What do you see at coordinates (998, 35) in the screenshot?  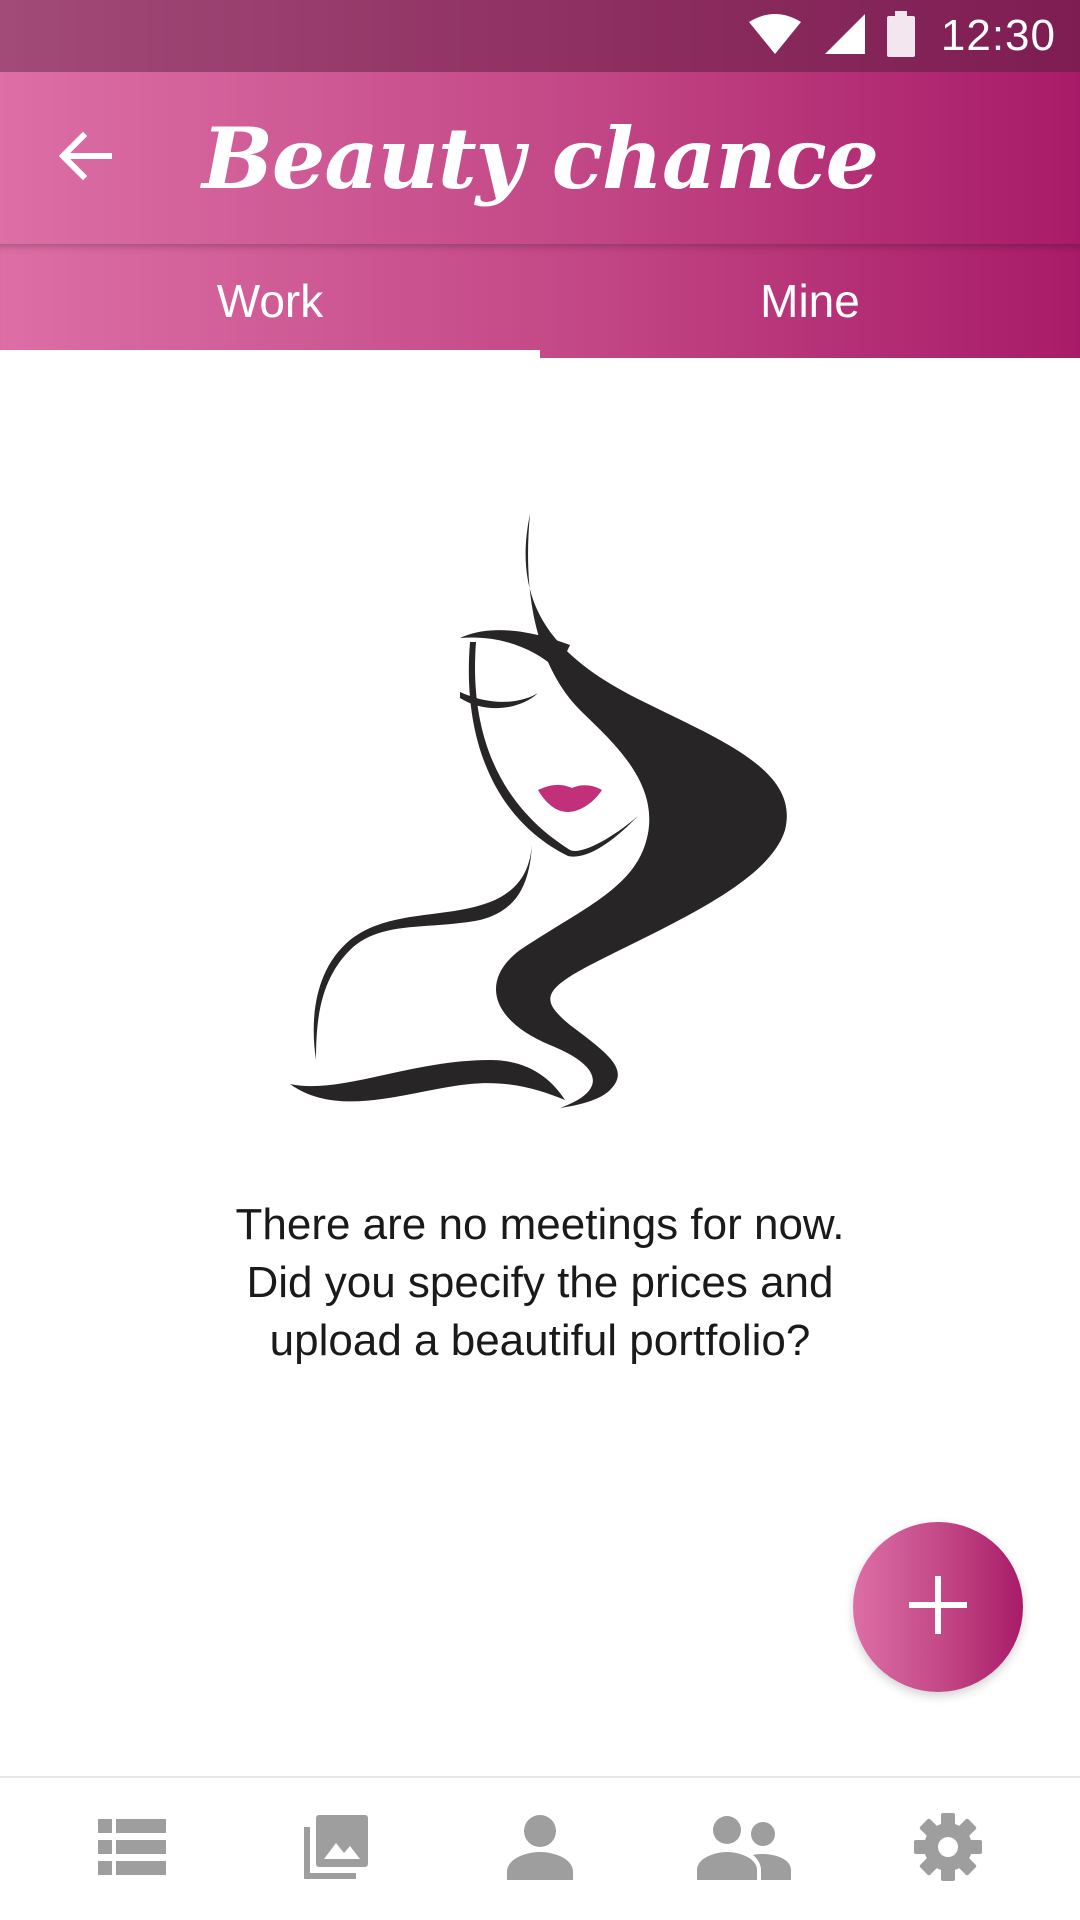 I see `status-time: 12:30` at bounding box center [998, 35].